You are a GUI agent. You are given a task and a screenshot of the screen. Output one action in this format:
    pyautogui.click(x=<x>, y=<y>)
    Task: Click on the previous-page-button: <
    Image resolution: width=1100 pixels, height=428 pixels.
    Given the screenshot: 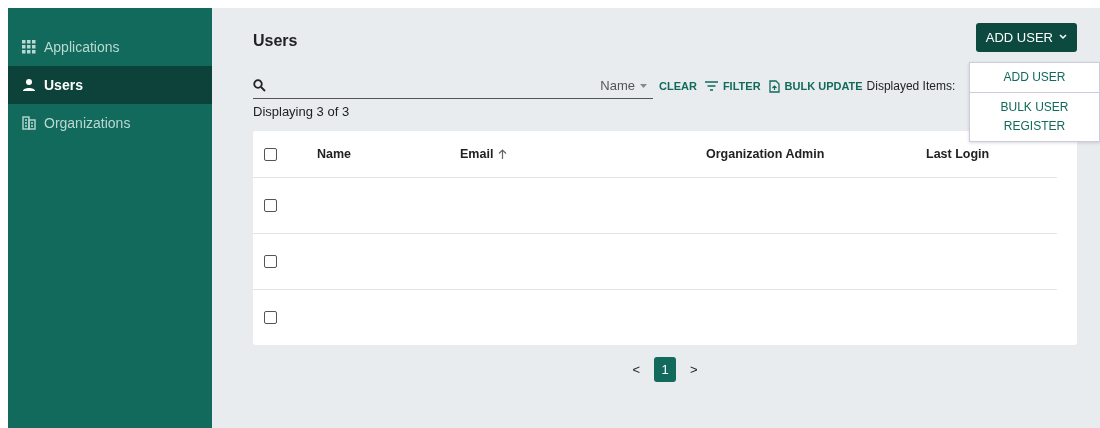 What is the action you would take?
    pyautogui.click(x=636, y=369)
    